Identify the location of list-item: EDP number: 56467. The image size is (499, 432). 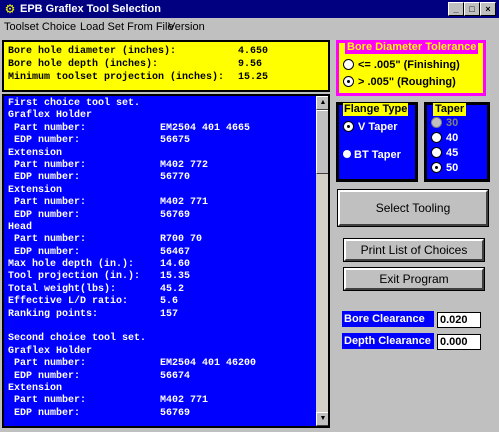
(161, 253).